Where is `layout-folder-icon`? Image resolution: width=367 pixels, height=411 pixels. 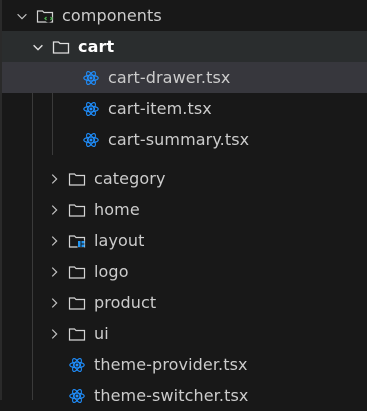 layout-folder-icon is located at coordinates (77, 241).